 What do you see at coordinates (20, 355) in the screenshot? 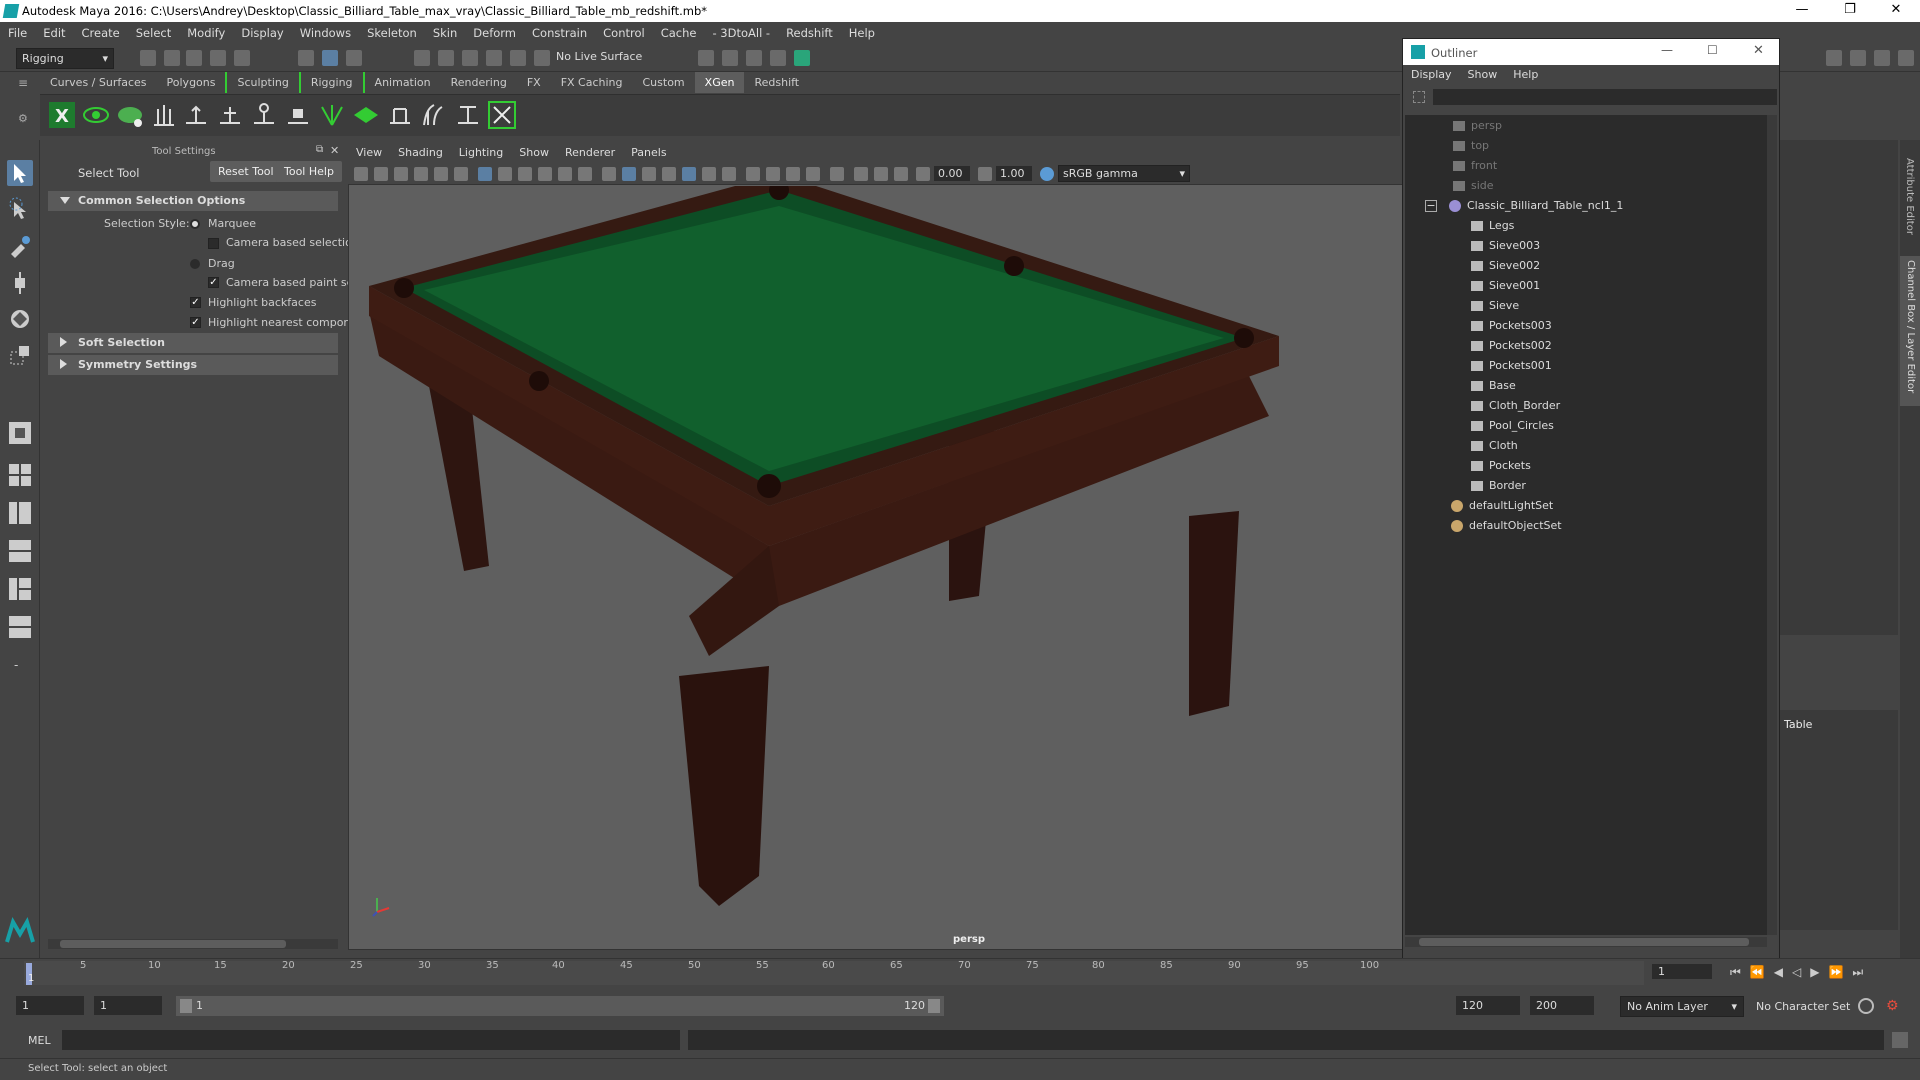
I see `scale-tool-icon` at bounding box center [20, 355].